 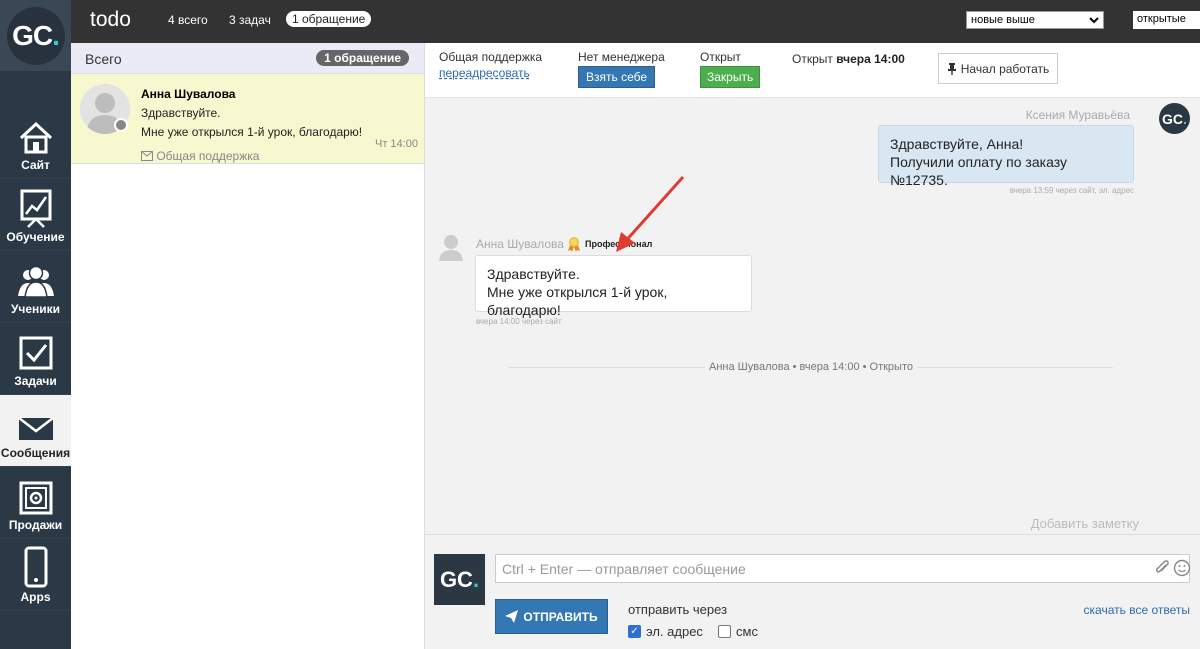 What do you see at coordinates (491, 57) in the screenshot?
I see `department-label: Общая поддержка` at bounding box center [491, 57].